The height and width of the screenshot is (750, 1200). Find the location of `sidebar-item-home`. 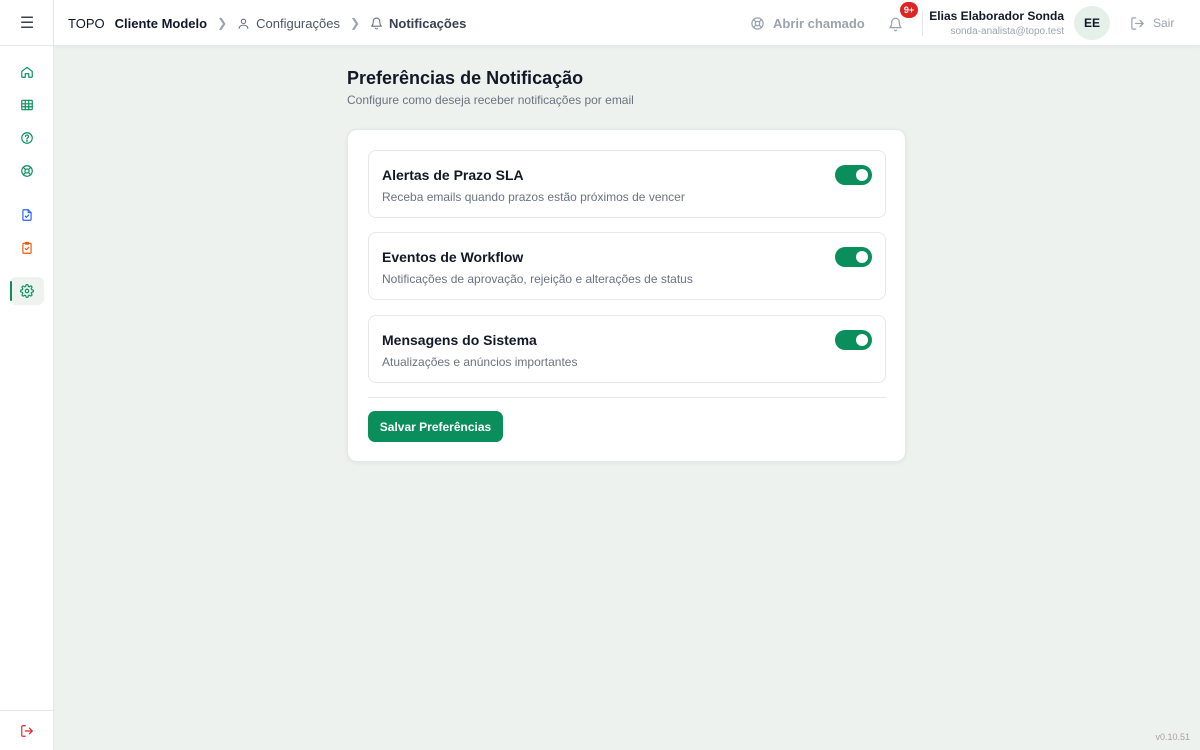

sidebar-item-home is located at coordinates (27, 72).